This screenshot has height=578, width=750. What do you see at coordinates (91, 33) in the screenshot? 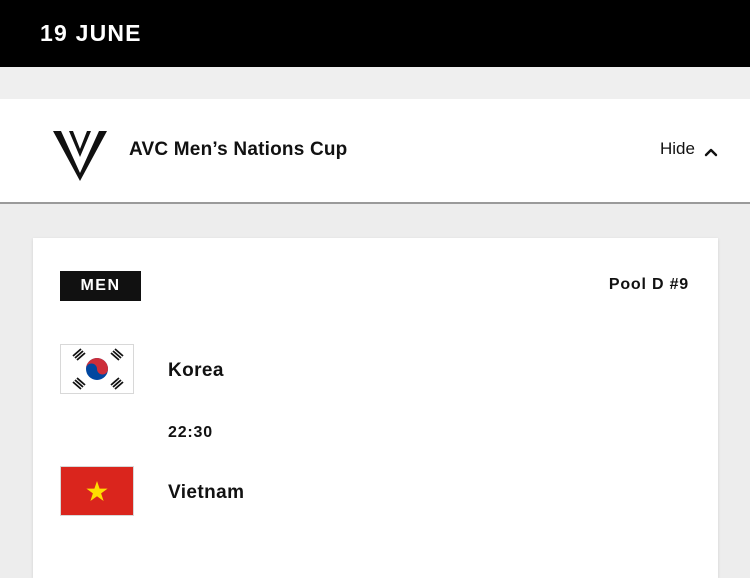
I see `date-label: 19 JUNE` at bounding box center [91, 33].